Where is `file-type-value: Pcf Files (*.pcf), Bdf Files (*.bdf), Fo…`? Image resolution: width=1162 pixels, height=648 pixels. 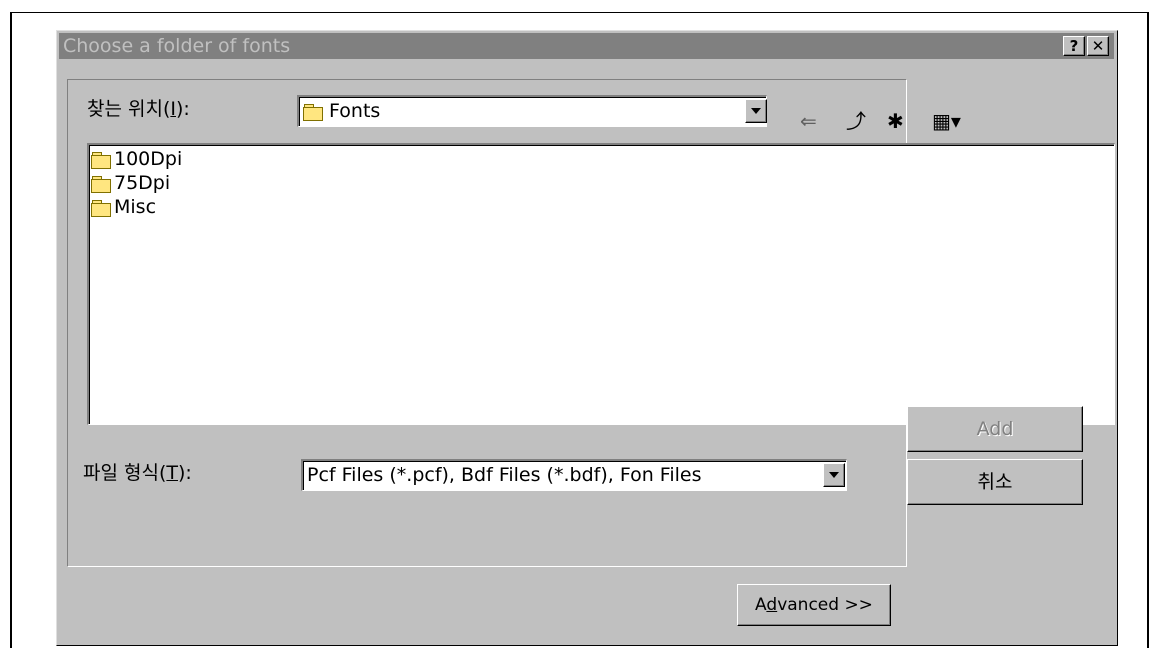 file-type-value: Pcf Files (*.pcf), Bdf Files (*.bdf), Fo… is located at coordinates (504, 475).